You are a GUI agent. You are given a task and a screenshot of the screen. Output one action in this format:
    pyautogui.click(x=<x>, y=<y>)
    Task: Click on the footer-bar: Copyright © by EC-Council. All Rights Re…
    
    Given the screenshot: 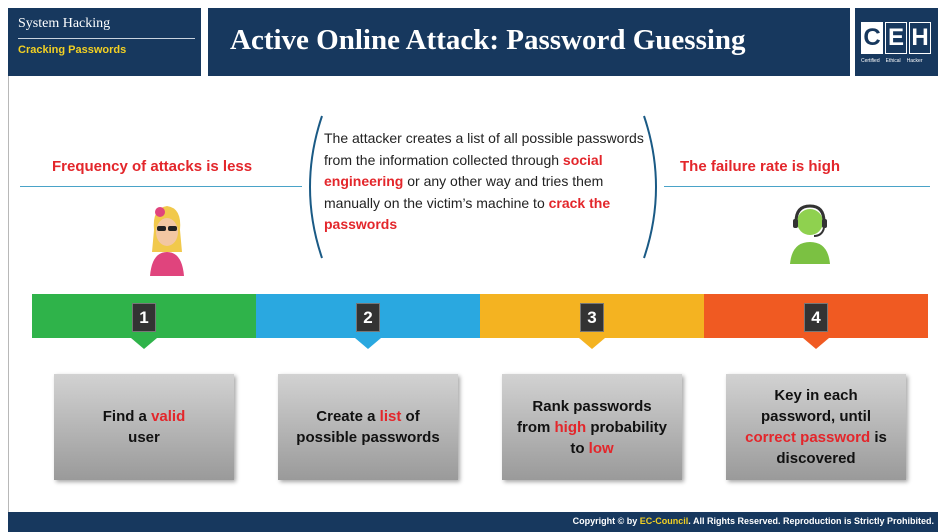 What is the action you would take?
    pyautogui.click(x=473, y=522)
    